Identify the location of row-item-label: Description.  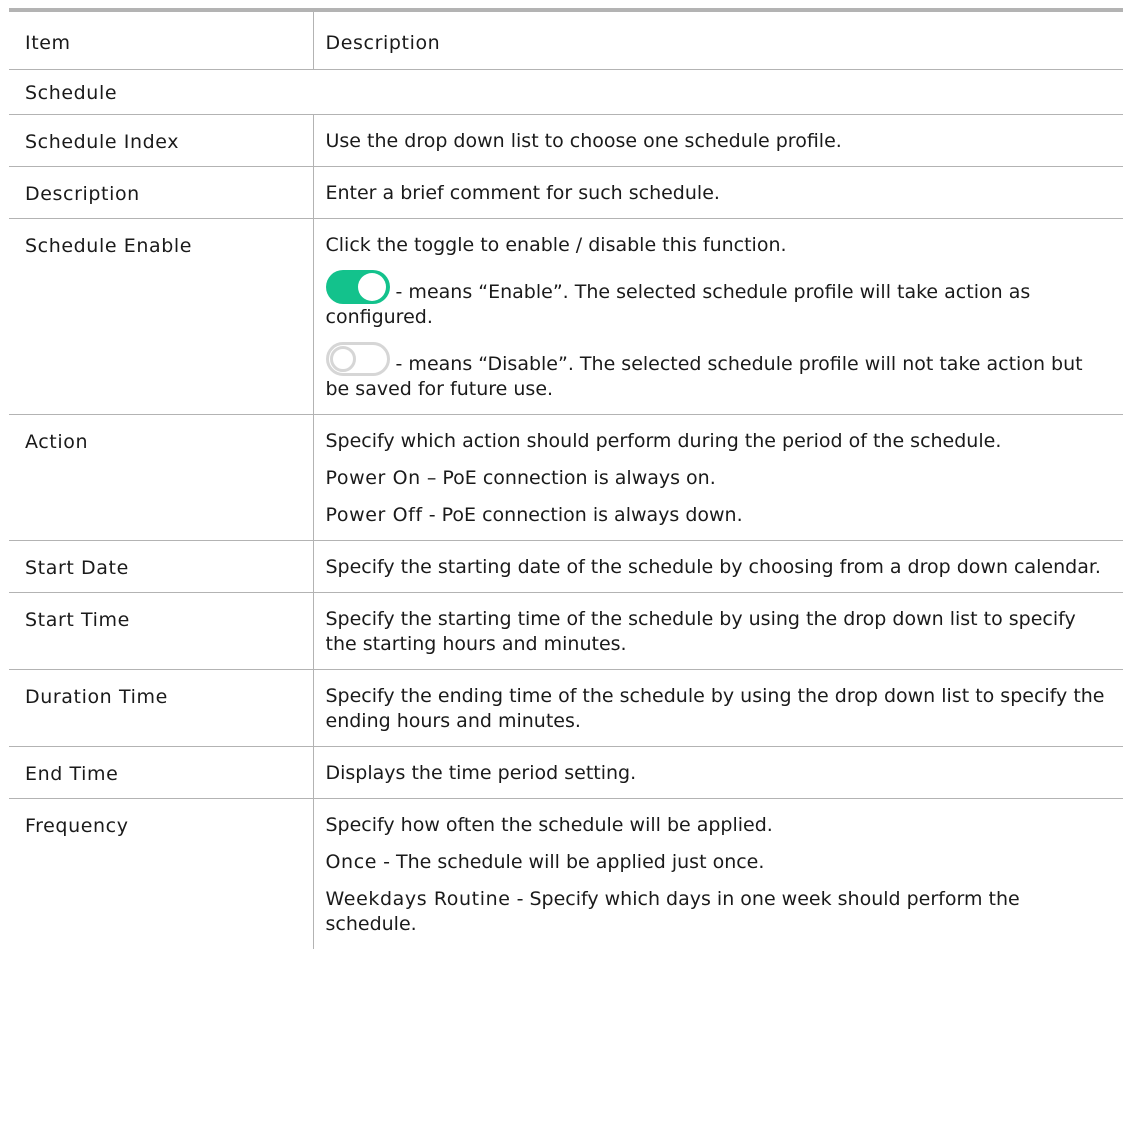
(82, 194).